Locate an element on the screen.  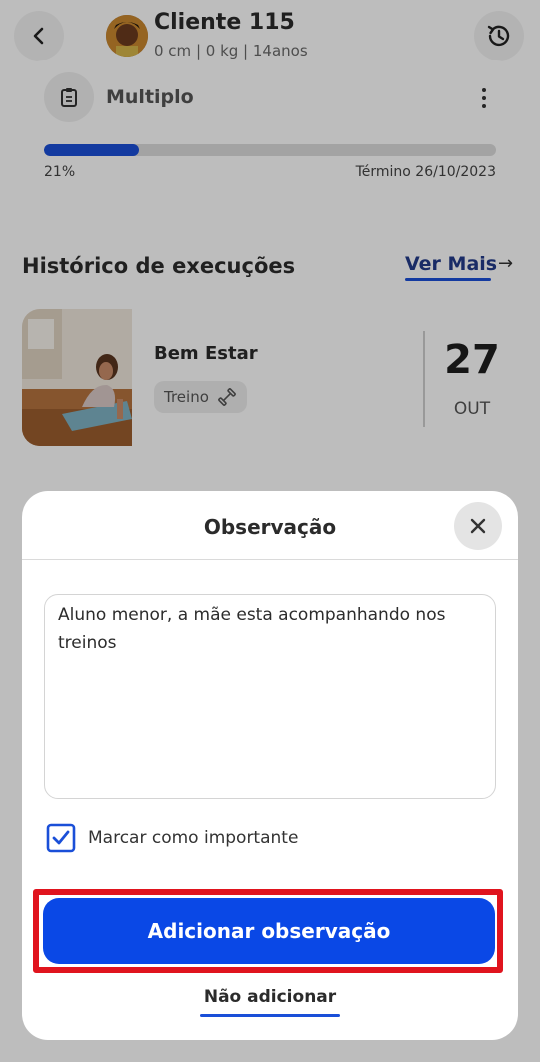
dont-add-button: Não adicionar is located at coordinates (270, 997).